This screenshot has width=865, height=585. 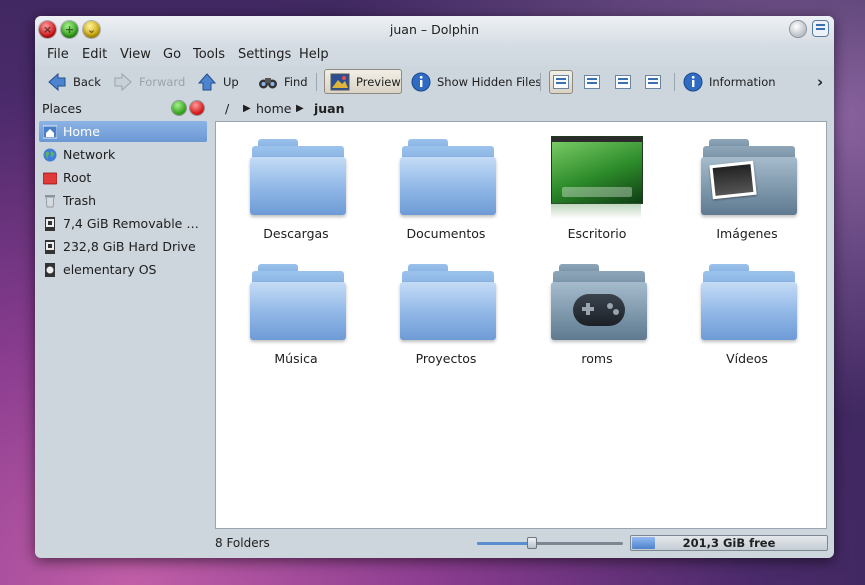 I want to click on desktop-preview-reflection, so click(x=596, y=211).